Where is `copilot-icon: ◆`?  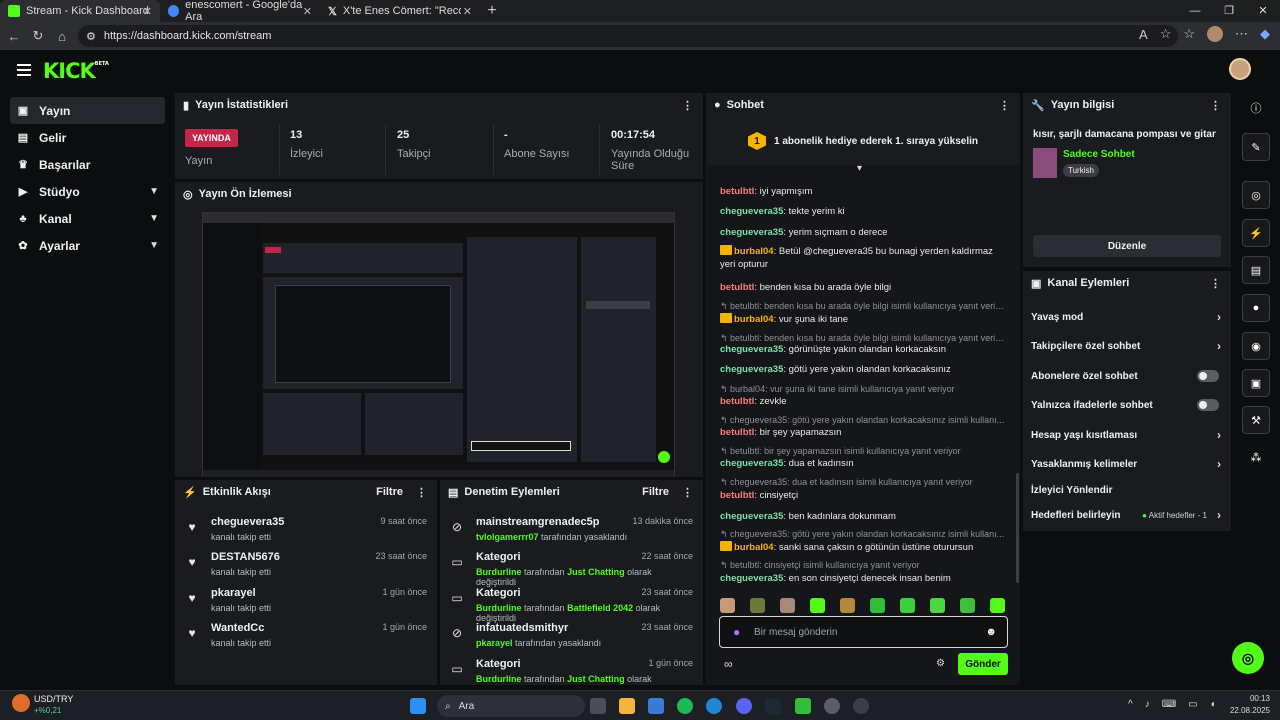
copilot-icon: ◆ is located at coordinates (1265, 34).